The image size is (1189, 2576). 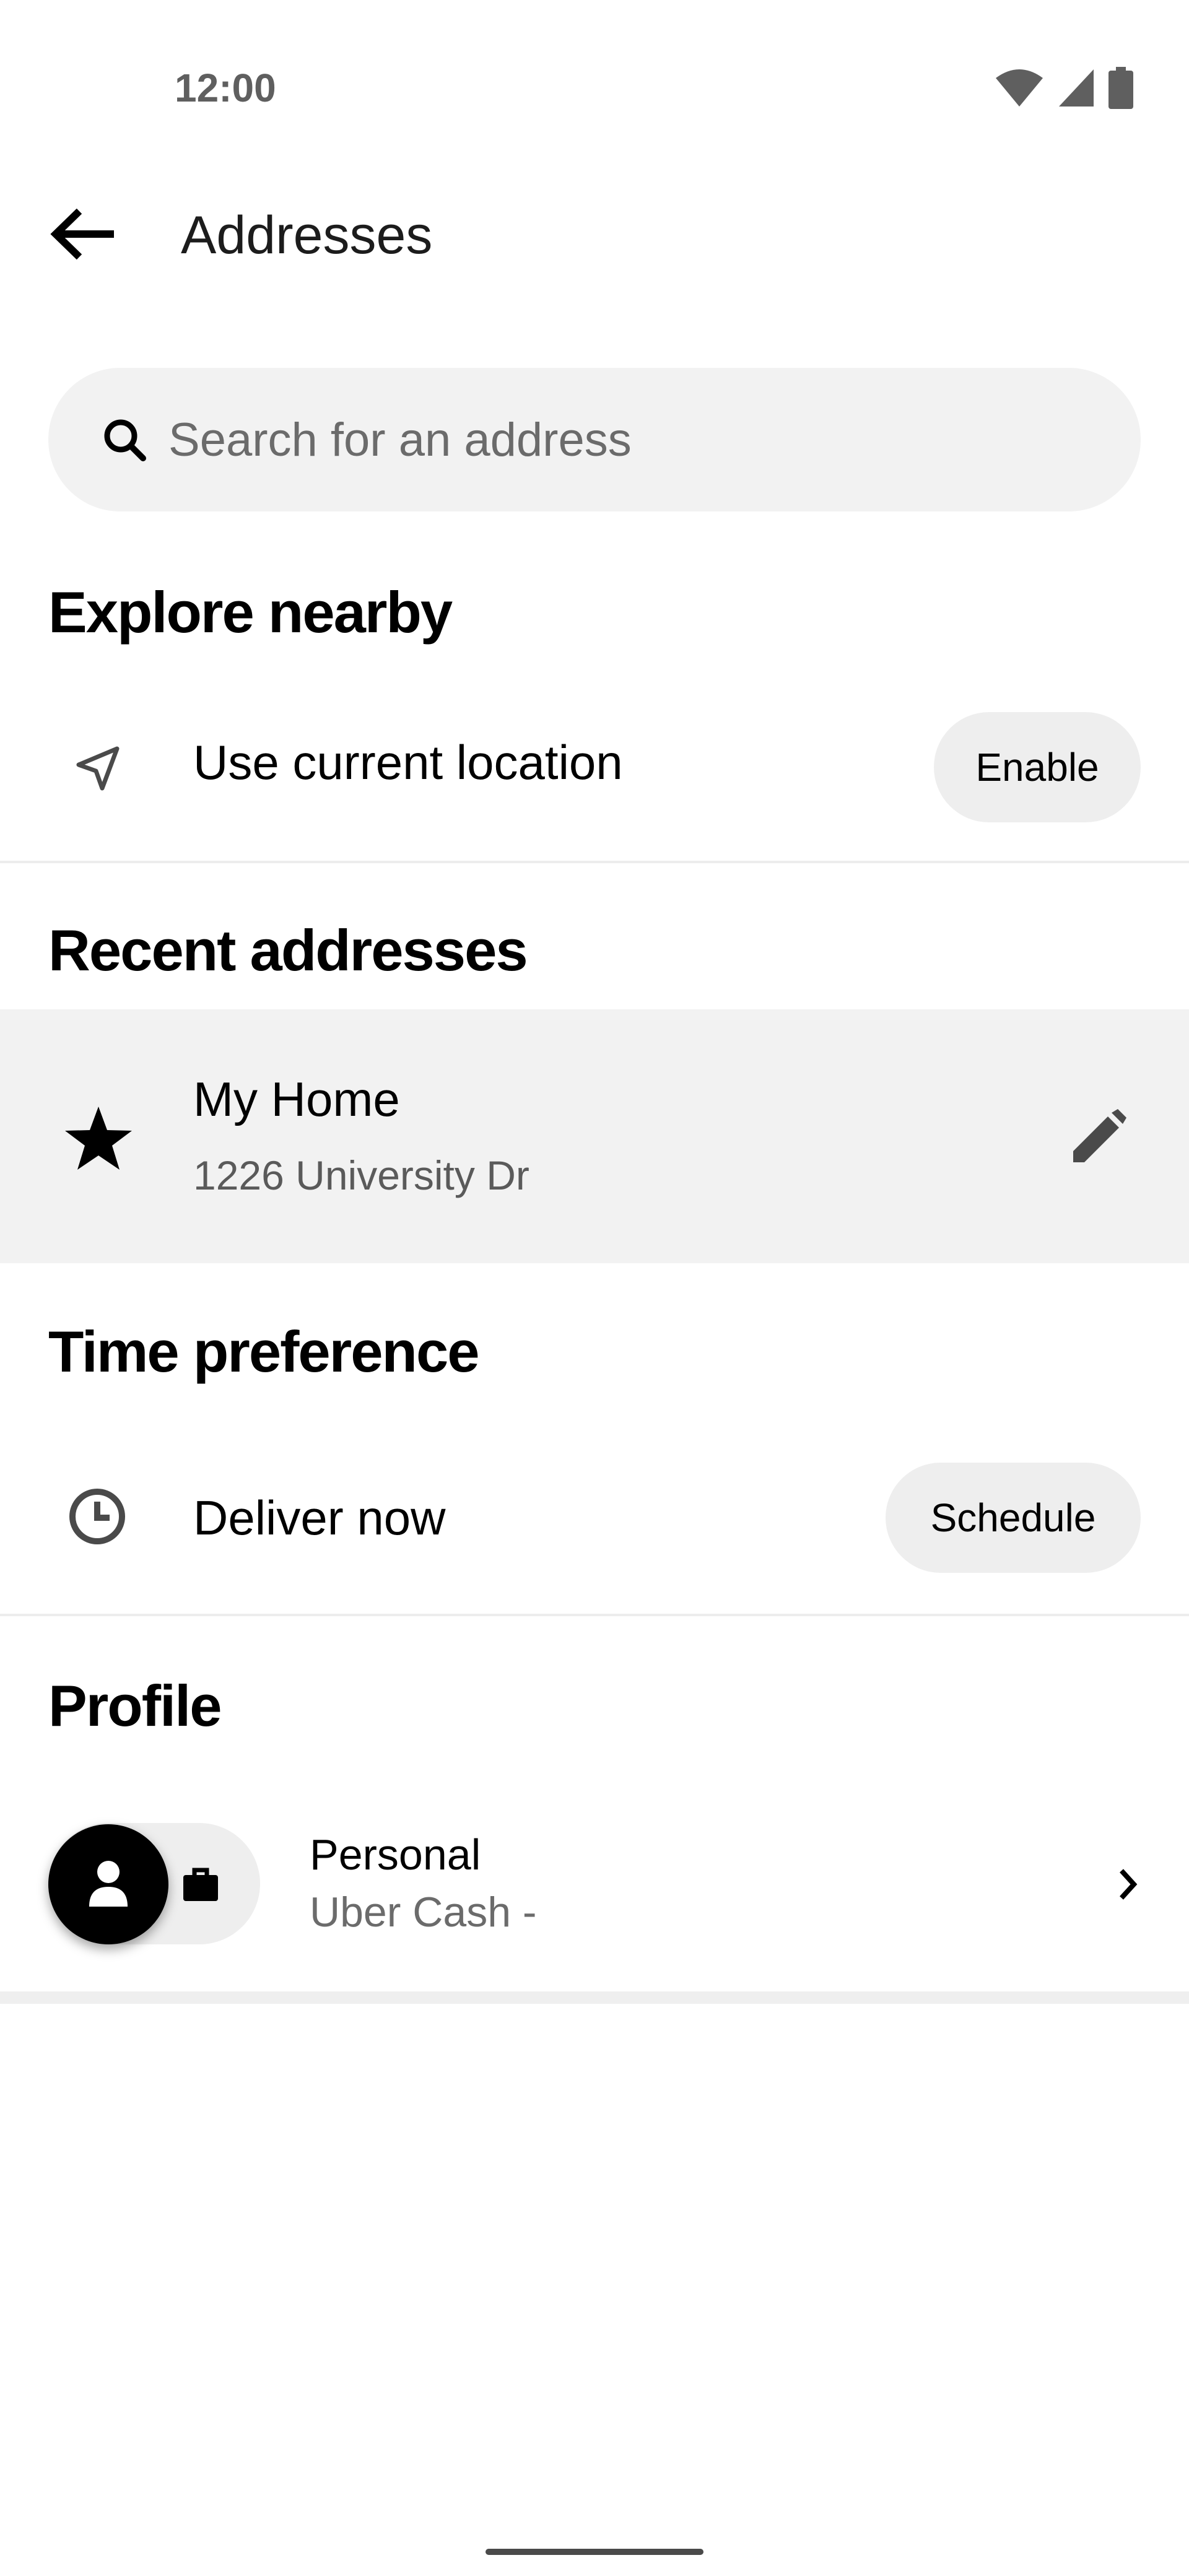 I want to click on time-preference-heading: Time preference, so click(x=264, y=1351).